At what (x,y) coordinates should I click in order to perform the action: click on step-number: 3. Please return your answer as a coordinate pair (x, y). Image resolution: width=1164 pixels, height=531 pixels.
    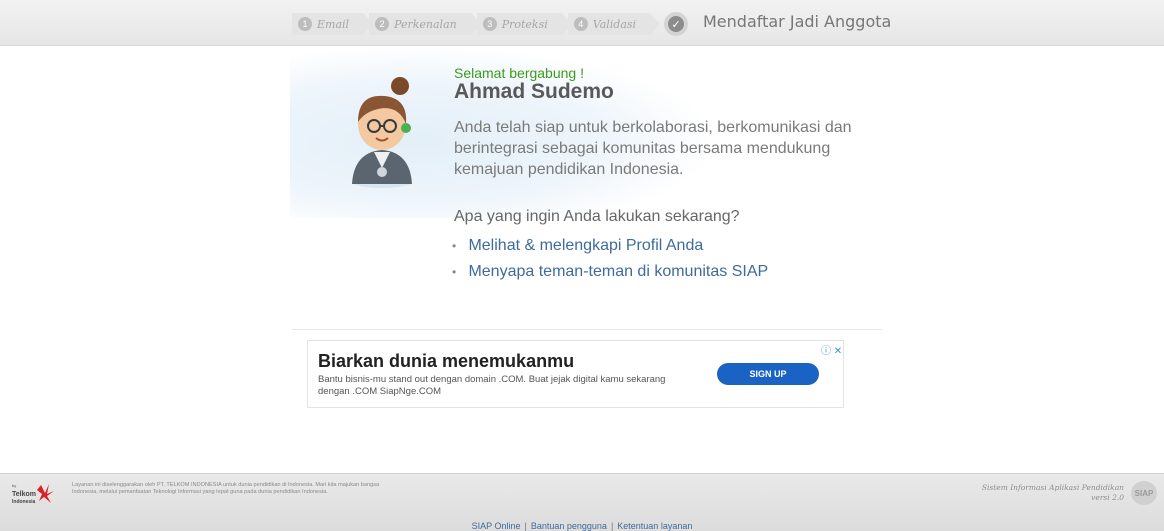
    Looking at the image, I should click on (489, 24).